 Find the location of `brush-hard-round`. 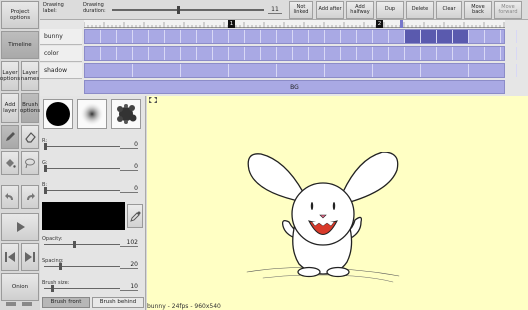

brush-hard-round is located at coordinates (58, 114).